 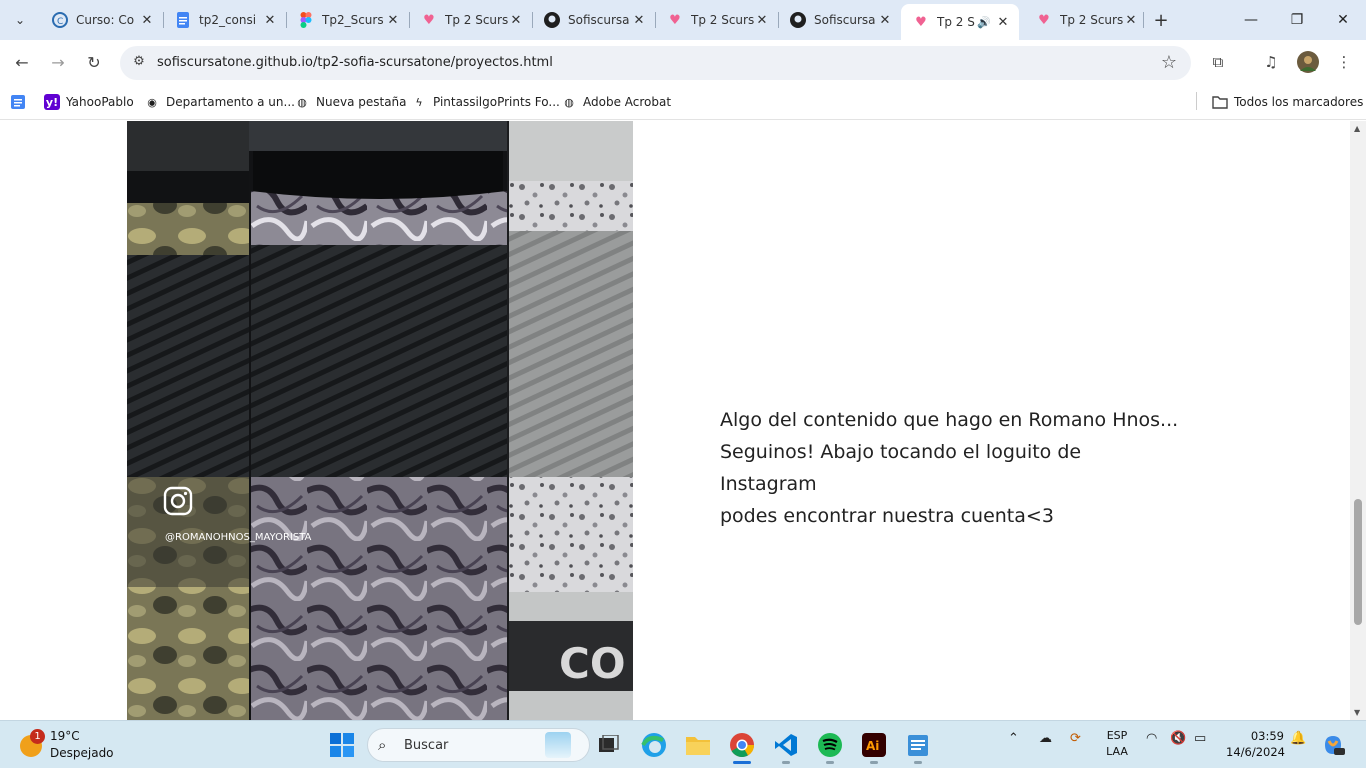 I want to click on edu-icon: C, so click(x=60, y=20).